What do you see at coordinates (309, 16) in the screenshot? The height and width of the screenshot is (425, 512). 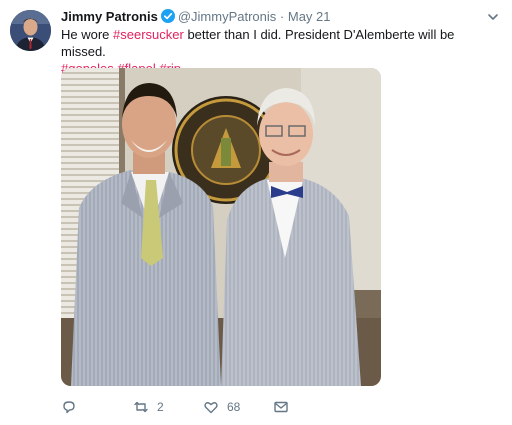 I see `tweet-date: May 21` at bounding box center [309, 16].